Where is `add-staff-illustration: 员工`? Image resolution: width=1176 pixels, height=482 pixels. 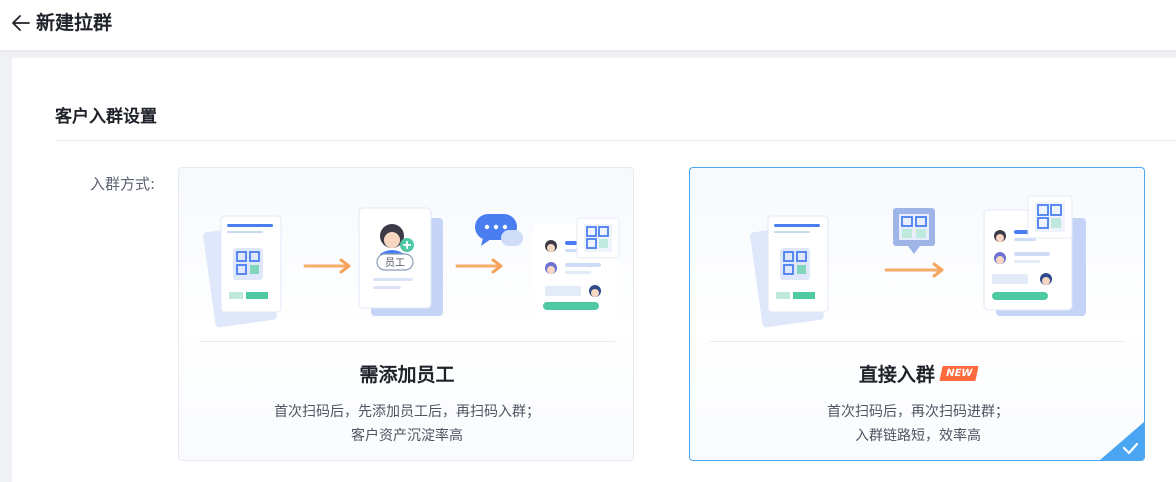
add-staff-illustration: 员工 is located at coordinates (411, 267).